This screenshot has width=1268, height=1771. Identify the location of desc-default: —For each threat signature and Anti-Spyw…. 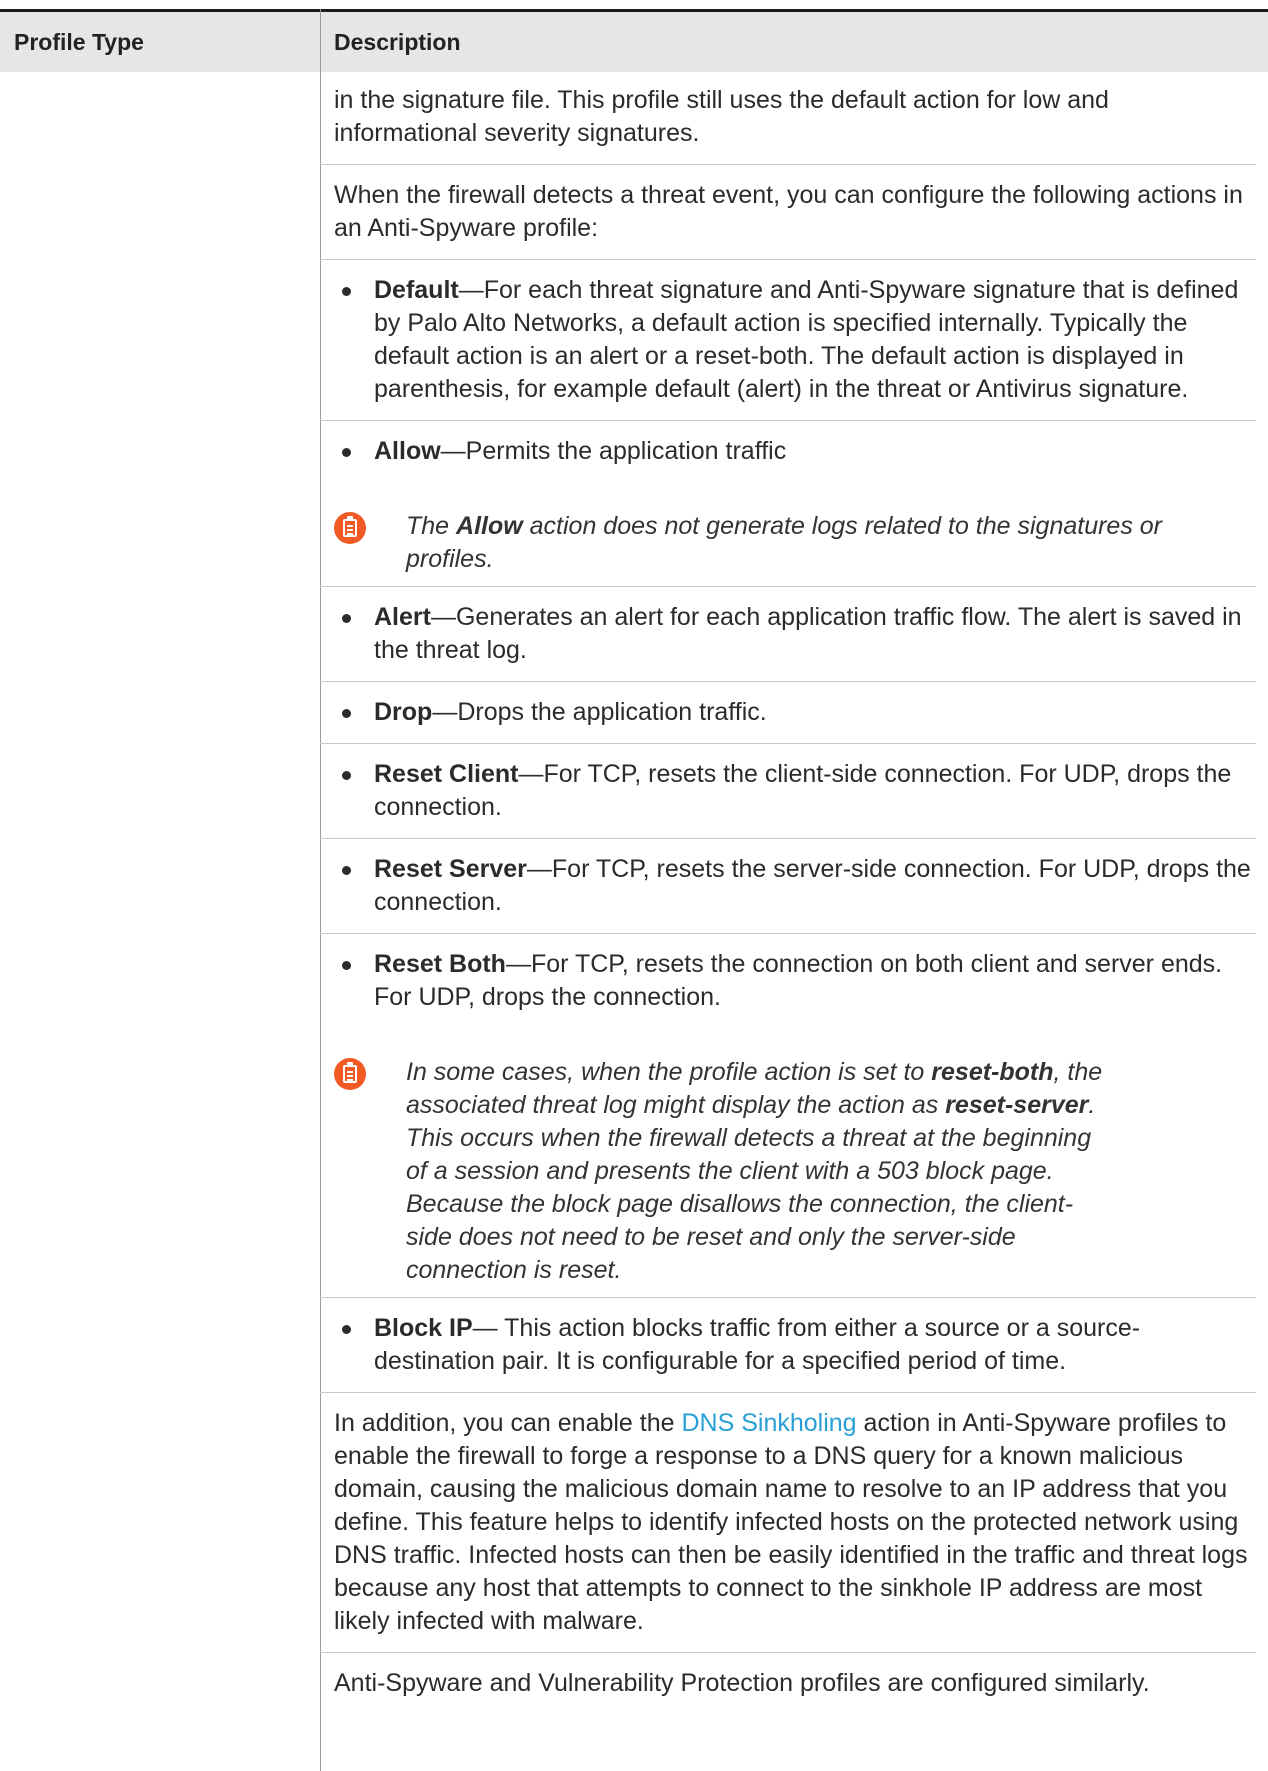
(806, 339).